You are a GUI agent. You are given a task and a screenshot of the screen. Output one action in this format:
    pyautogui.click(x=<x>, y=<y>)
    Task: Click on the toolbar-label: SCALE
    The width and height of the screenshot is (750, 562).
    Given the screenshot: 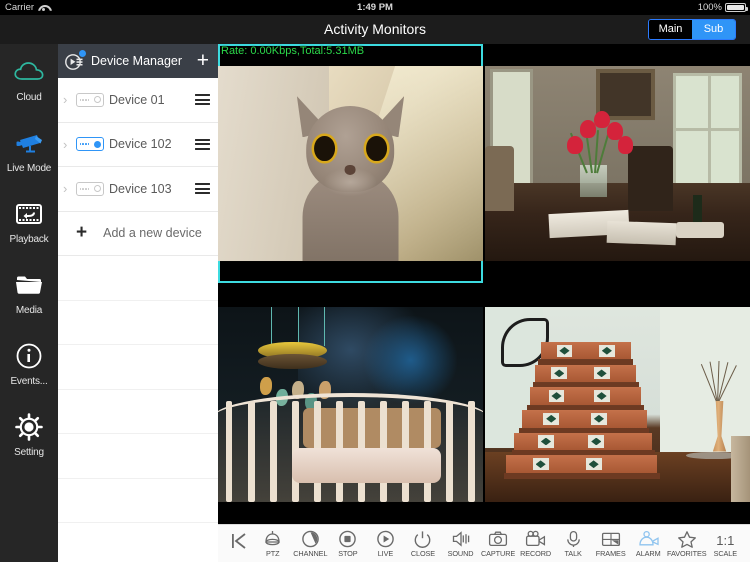 What is the action you would take?
    pyautogui.click(x=725, y=553)
    